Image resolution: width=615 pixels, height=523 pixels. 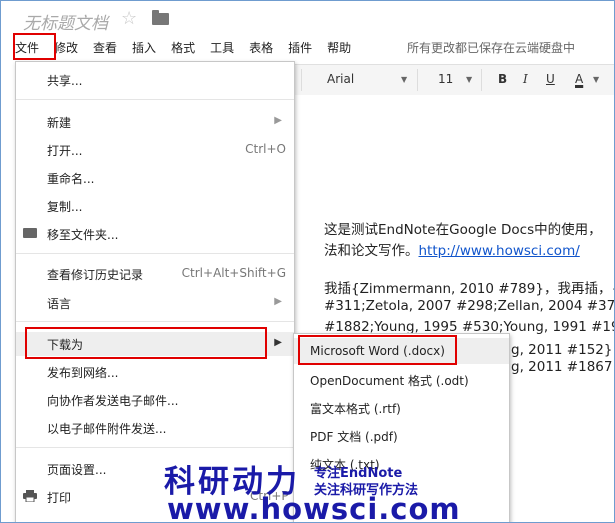 What do you see at coordinates (499, 251) in the screenshot?
I see `doc-link: http://www.howsci.com/` at bounding box center [499, 251].